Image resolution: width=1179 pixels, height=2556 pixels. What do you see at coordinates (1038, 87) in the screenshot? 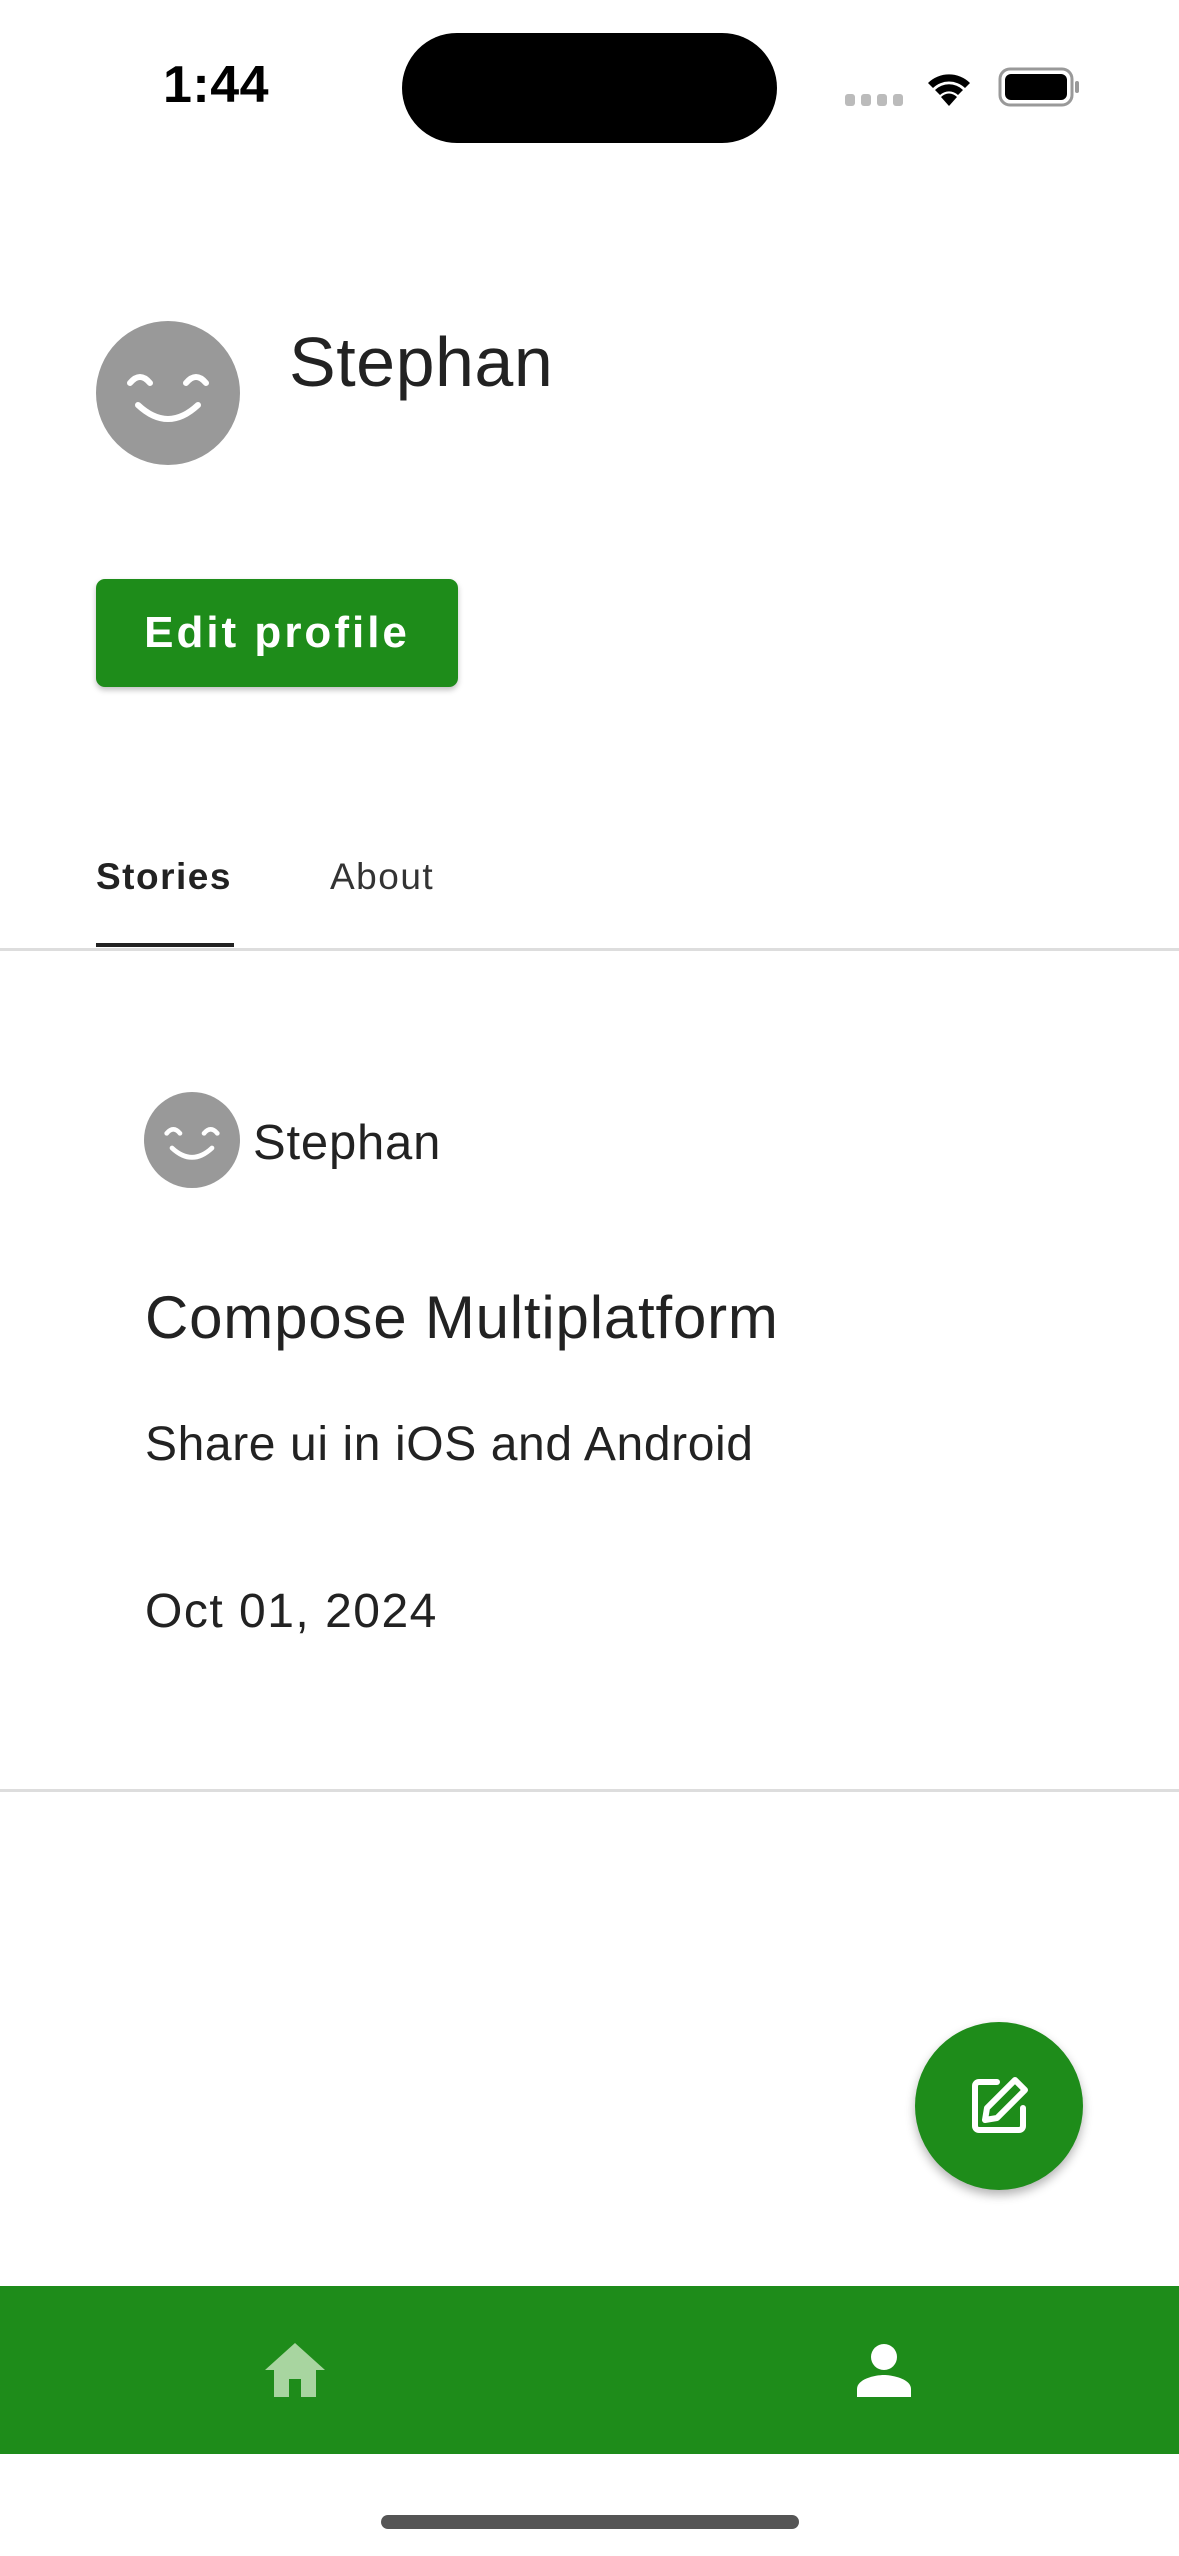
I see `battery-icon` at bounding box center [1038, 87].